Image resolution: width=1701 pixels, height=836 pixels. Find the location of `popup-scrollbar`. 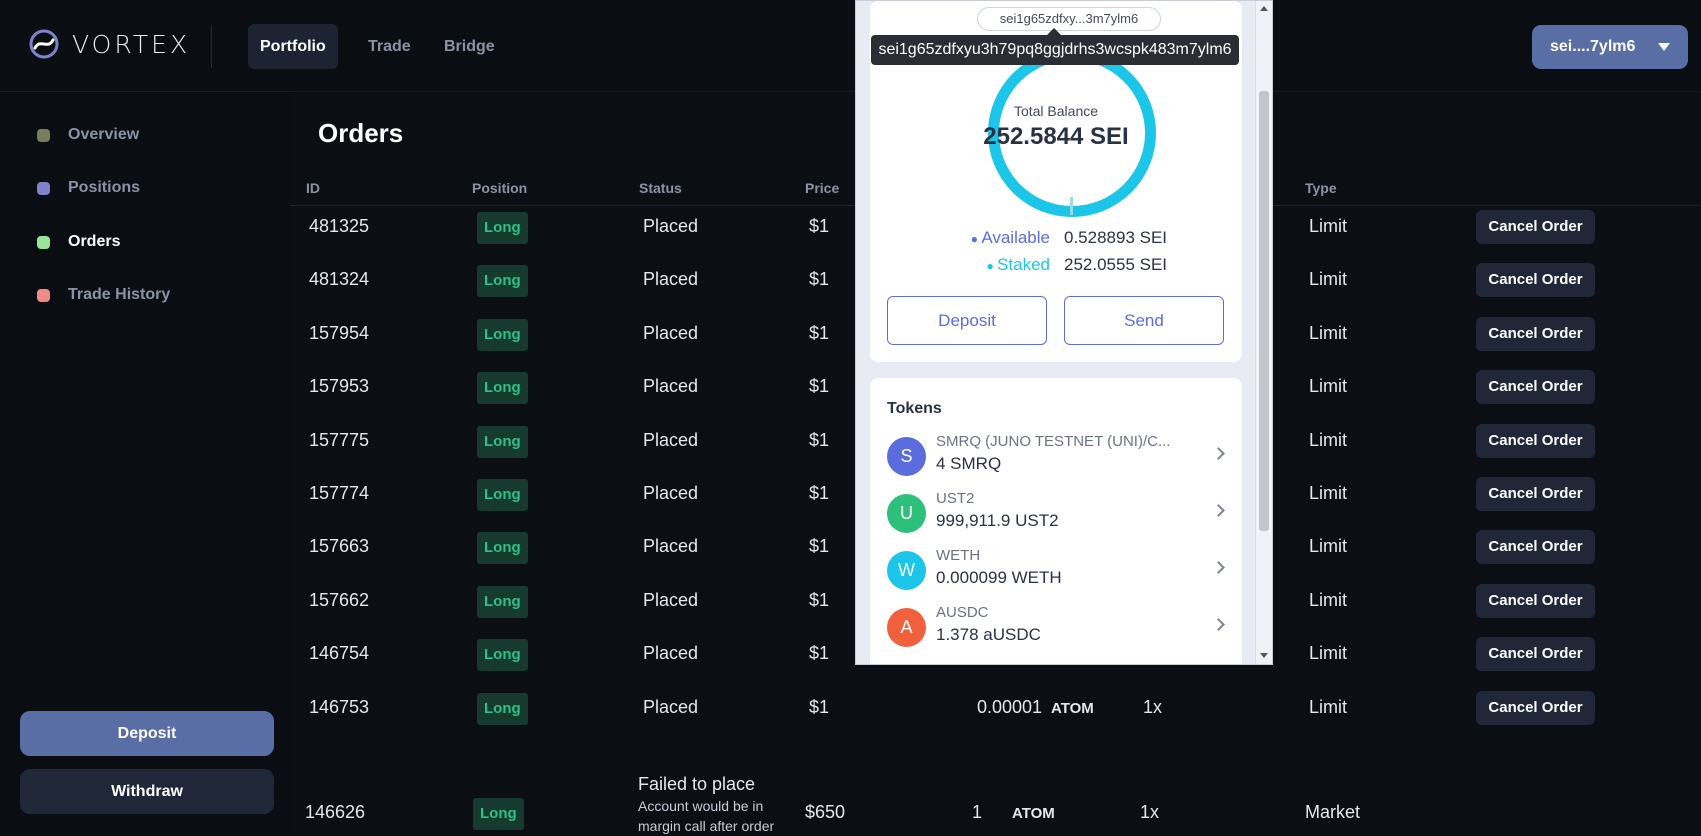

popup-scrollbar is located at coordinates (1263, 332).